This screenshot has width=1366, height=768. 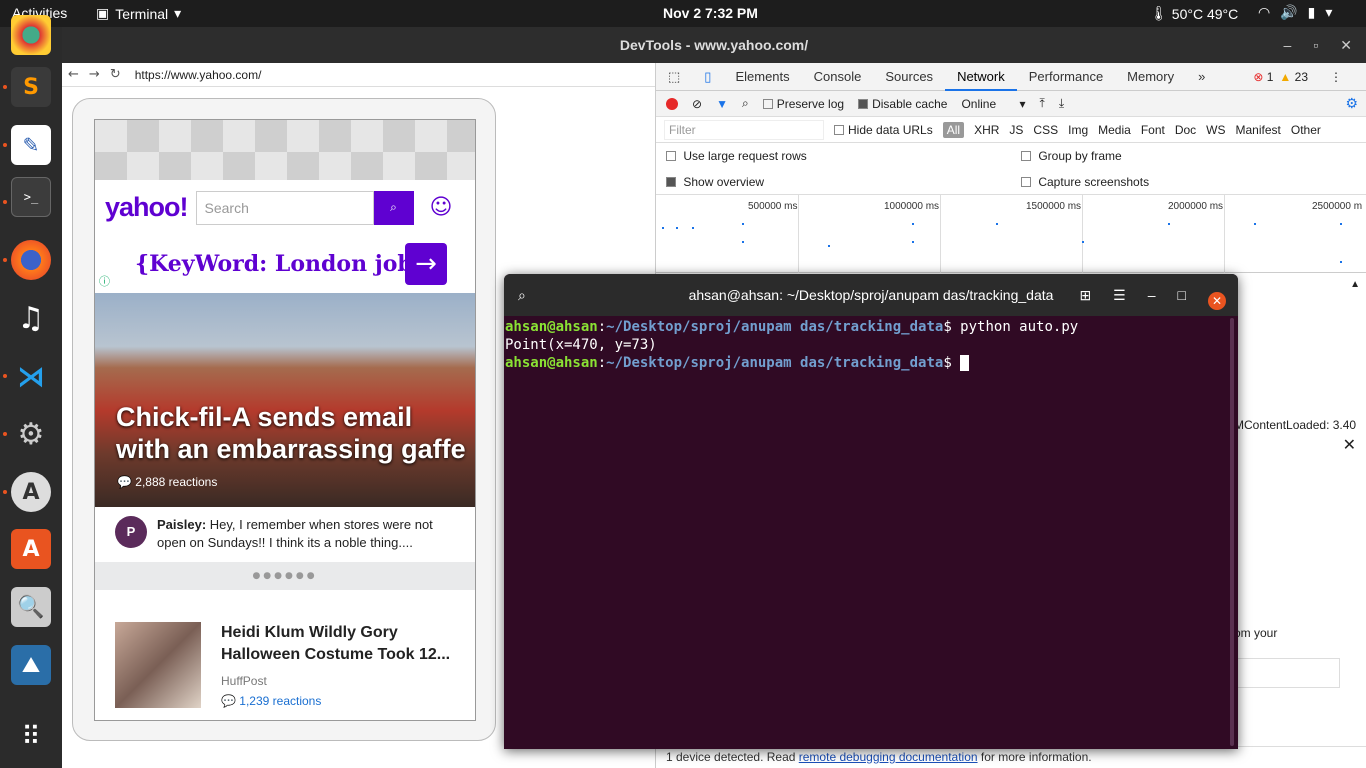 I want to click on screenshot-search-icon: 🔍, so click(x=31, y=607).